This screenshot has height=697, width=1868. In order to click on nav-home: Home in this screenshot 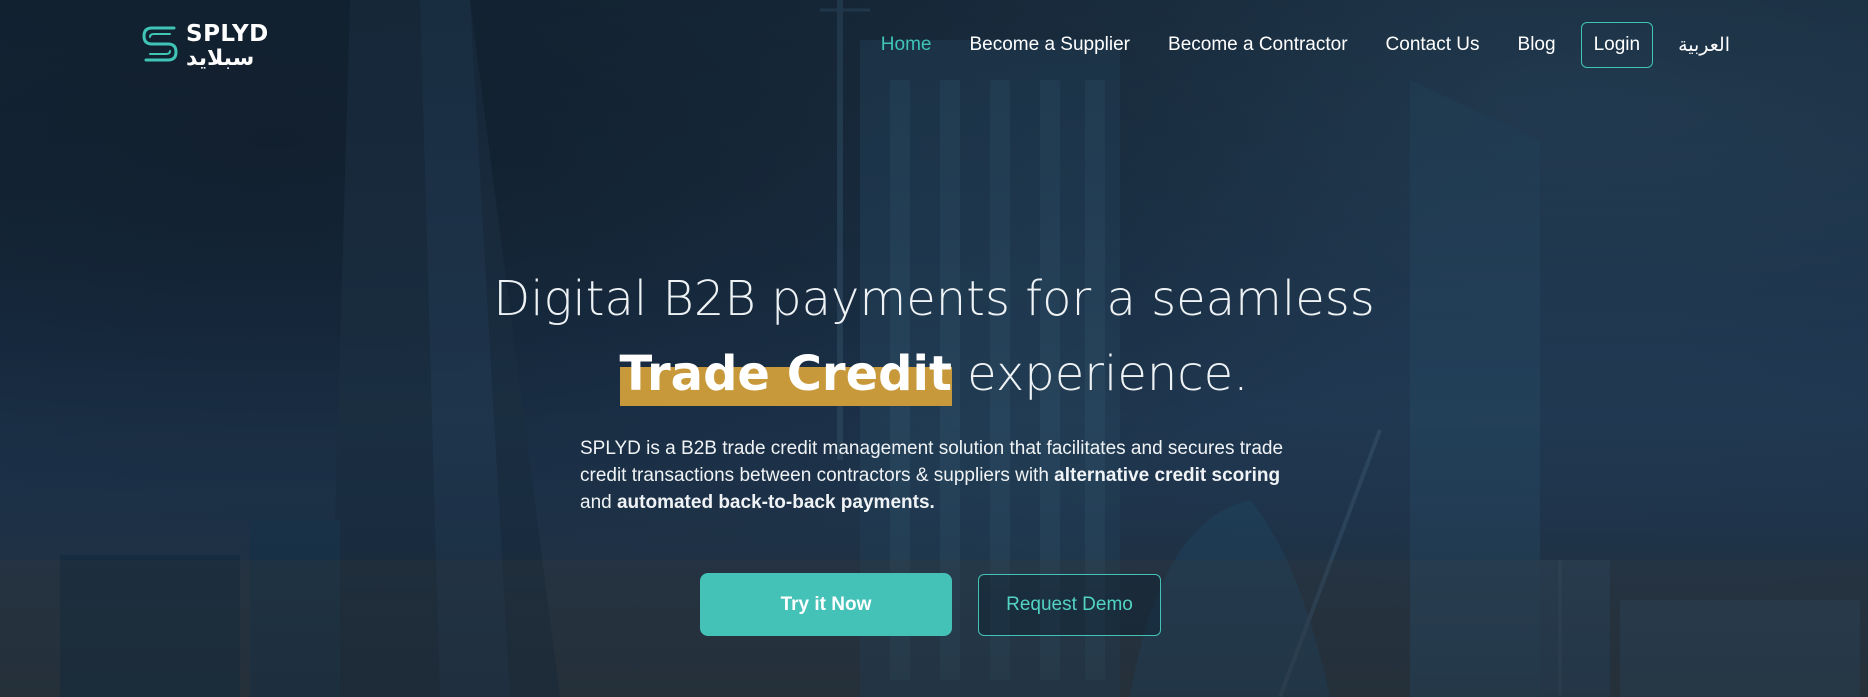, I will do `click(906, 45)`.